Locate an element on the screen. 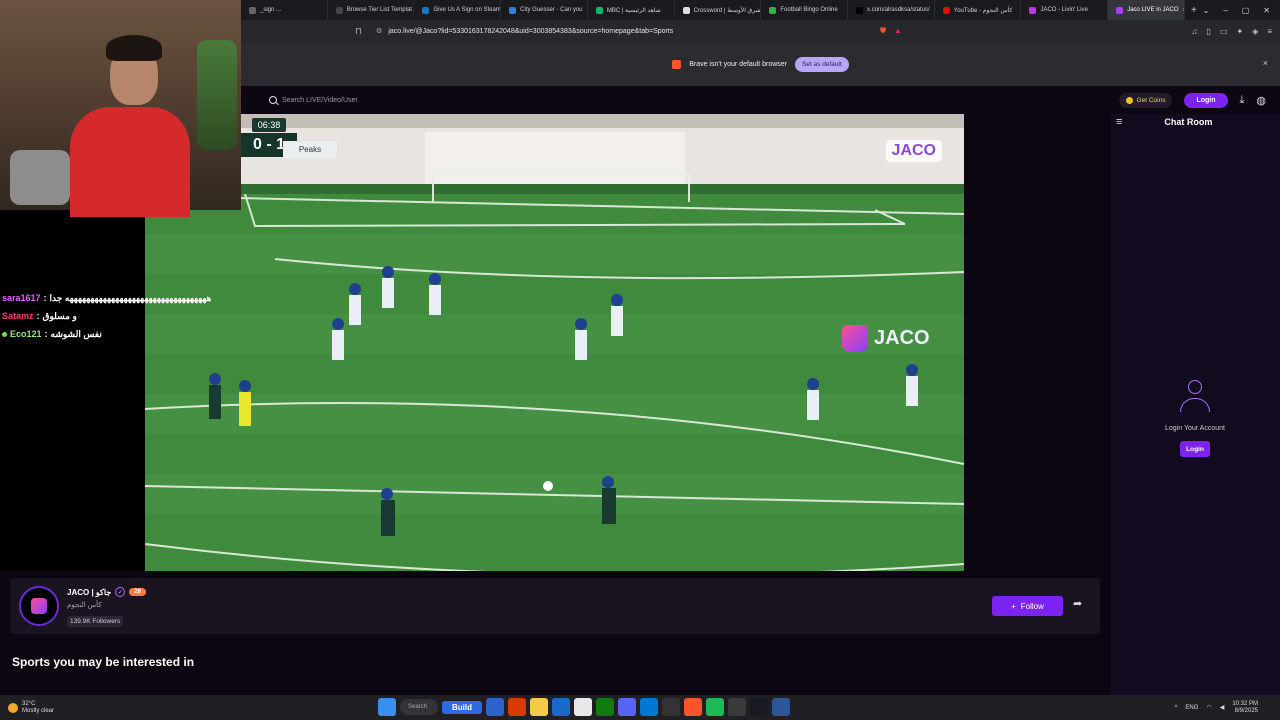 Image resolution: width=1280 pixels, height=720 pixels. header-login-button: Login is located at coordinates (1206, 100).